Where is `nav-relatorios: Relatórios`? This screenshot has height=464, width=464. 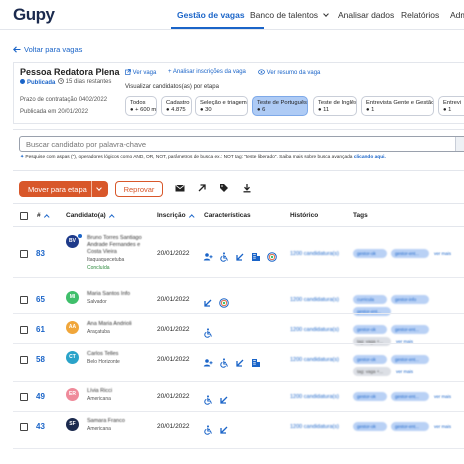
nav-relatorios: Relatórios is located at coordinates (420, 15).